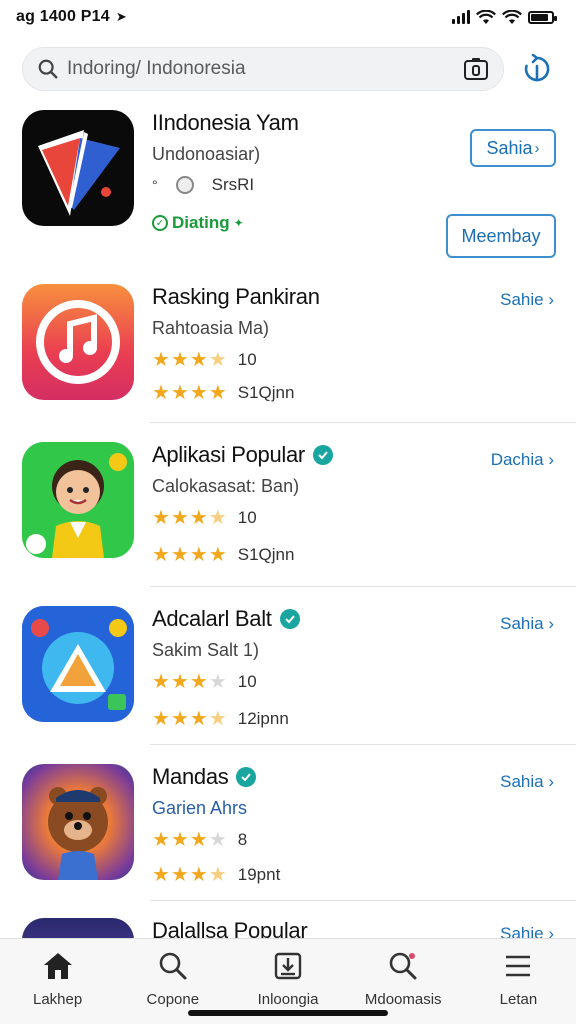  Describe the element at coordinates (238, 223) in the screenshot. I see `star-small-icon: ✦` at that location.